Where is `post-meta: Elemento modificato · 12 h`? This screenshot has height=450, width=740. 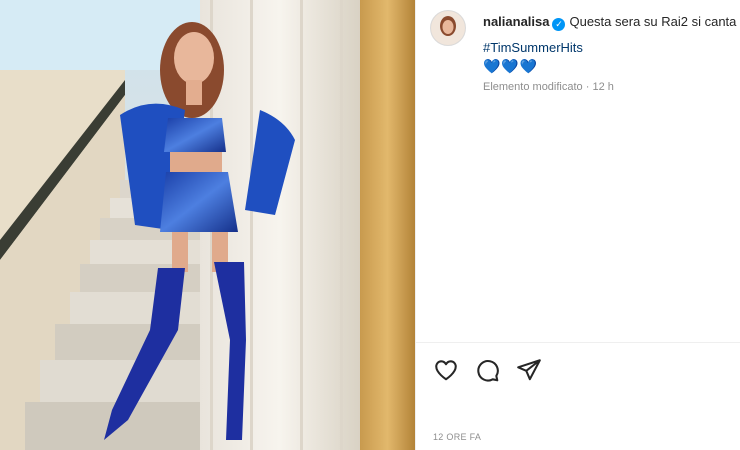
post-meta: Elemento modificato · 12 h is located at coordinates (548, 87).